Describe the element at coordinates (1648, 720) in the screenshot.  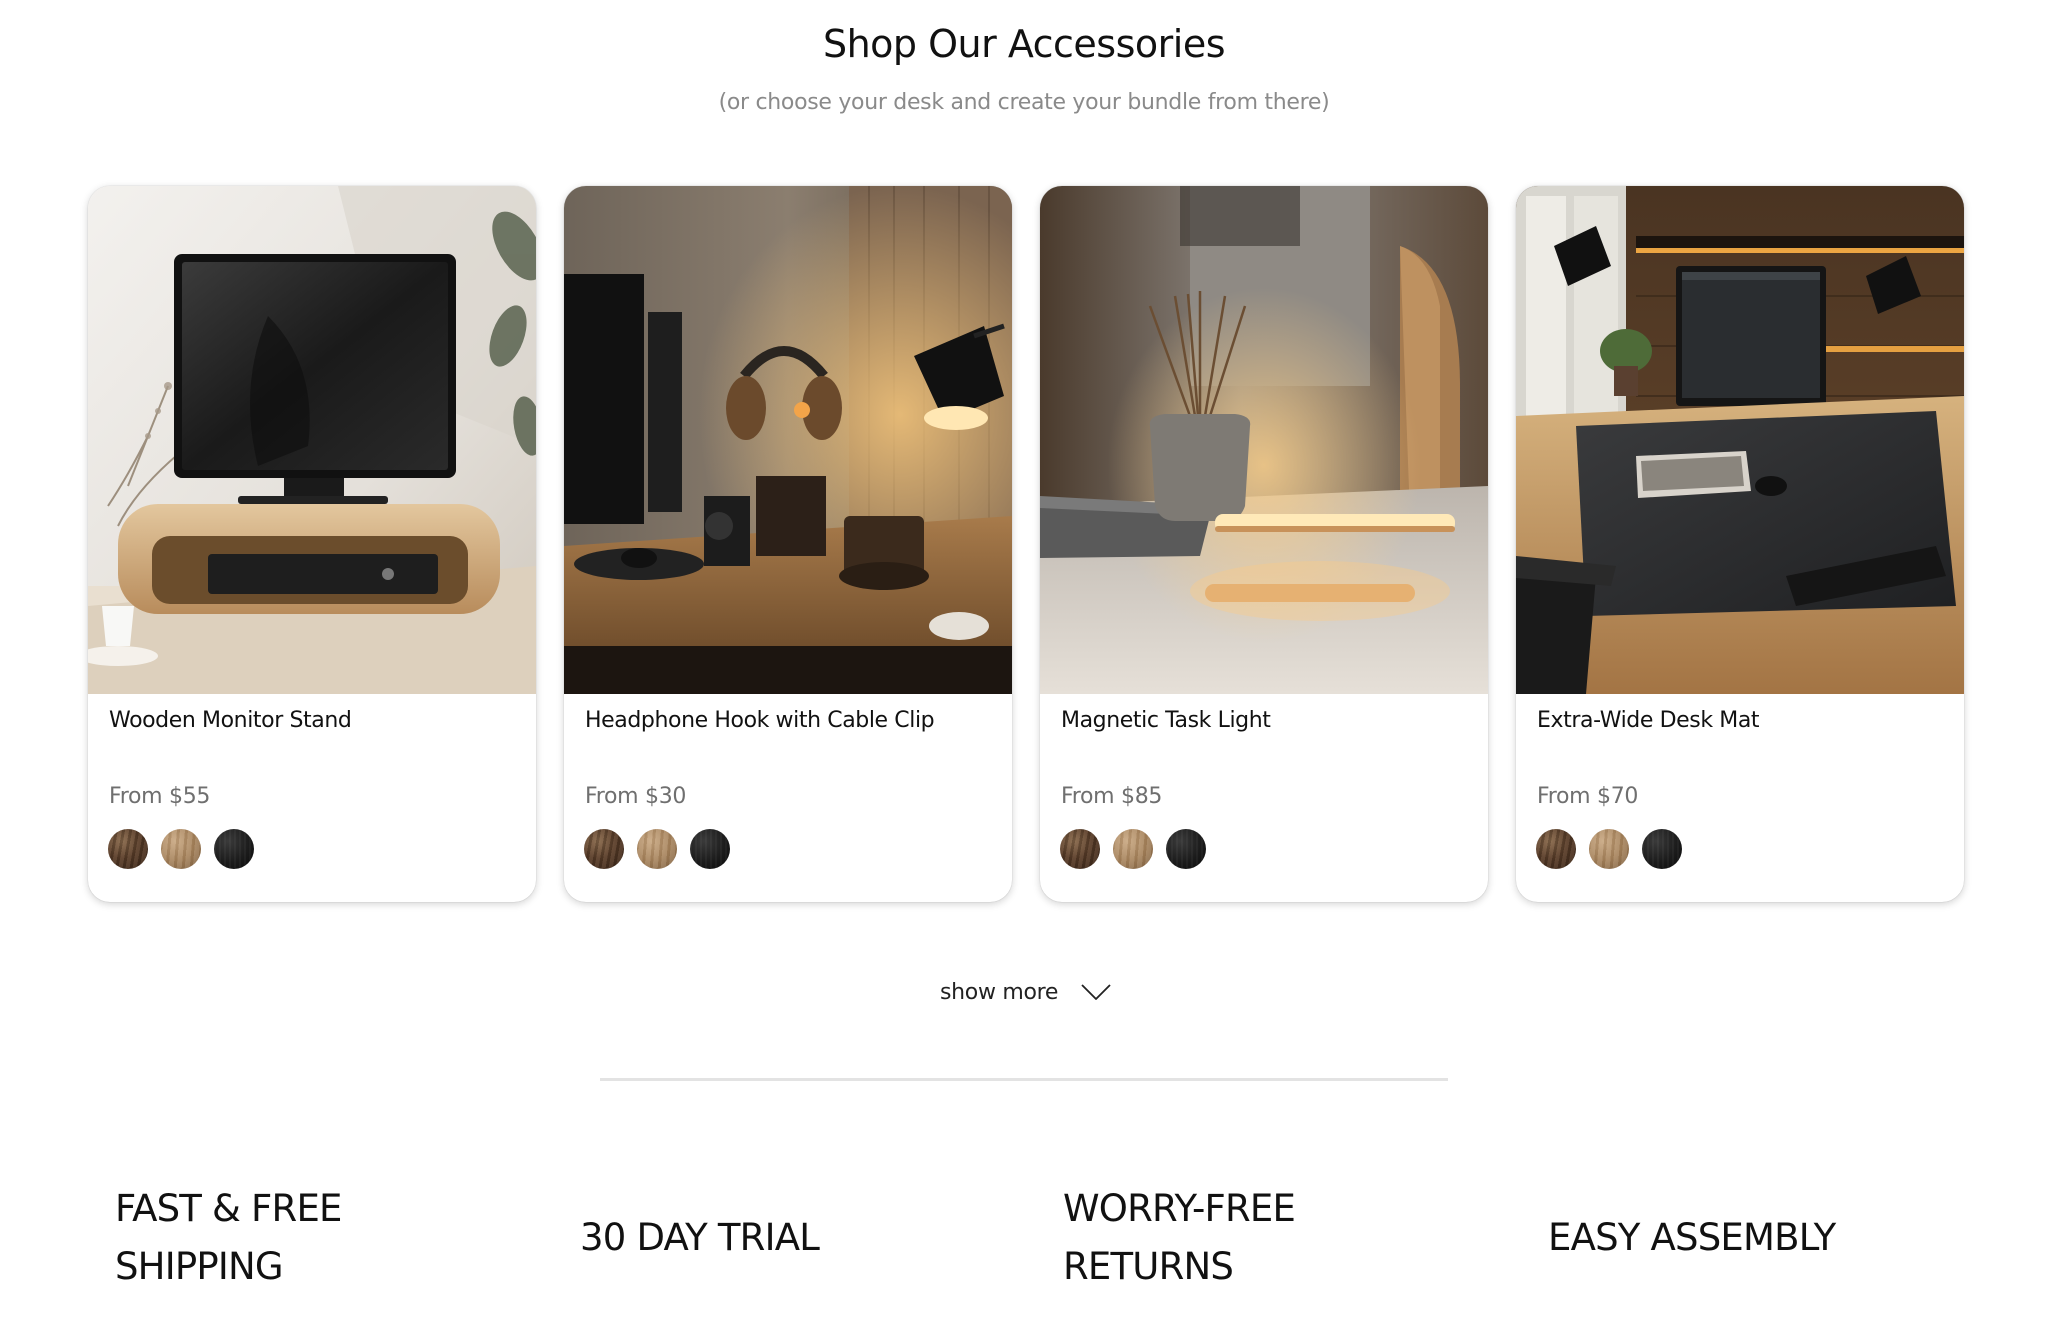
I see `product-name: Extra-Wide Desk Mat` at that location.